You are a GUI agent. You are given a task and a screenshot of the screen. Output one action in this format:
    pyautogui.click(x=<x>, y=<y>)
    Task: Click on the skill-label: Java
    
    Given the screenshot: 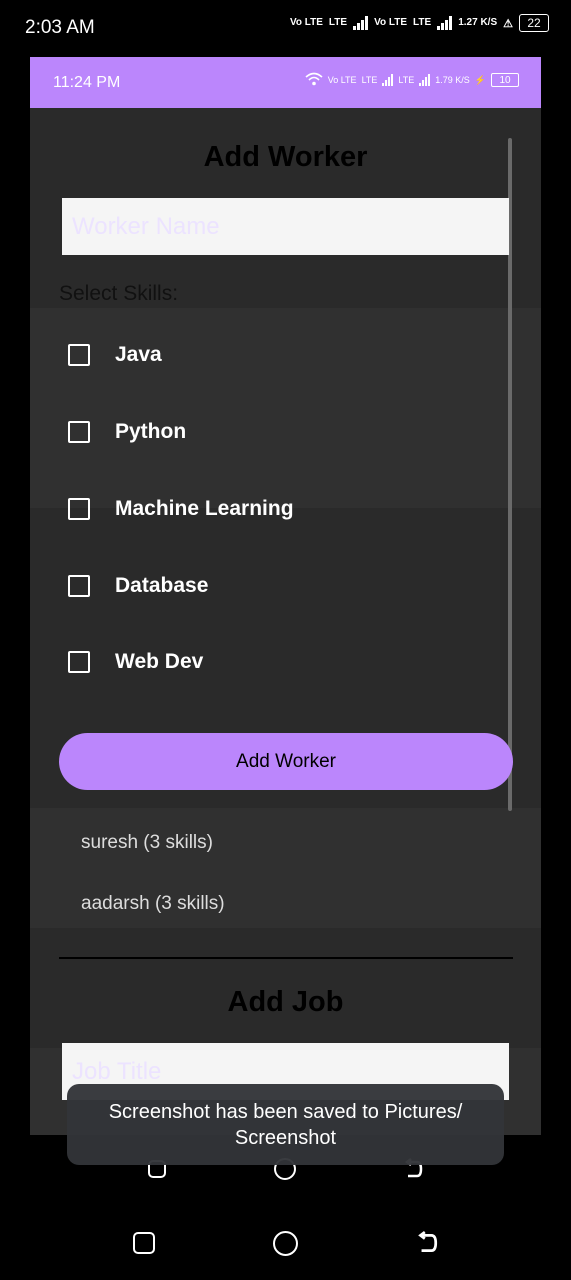 What is the action you would take?
    pyautogui.click(x=138, y=354)
    